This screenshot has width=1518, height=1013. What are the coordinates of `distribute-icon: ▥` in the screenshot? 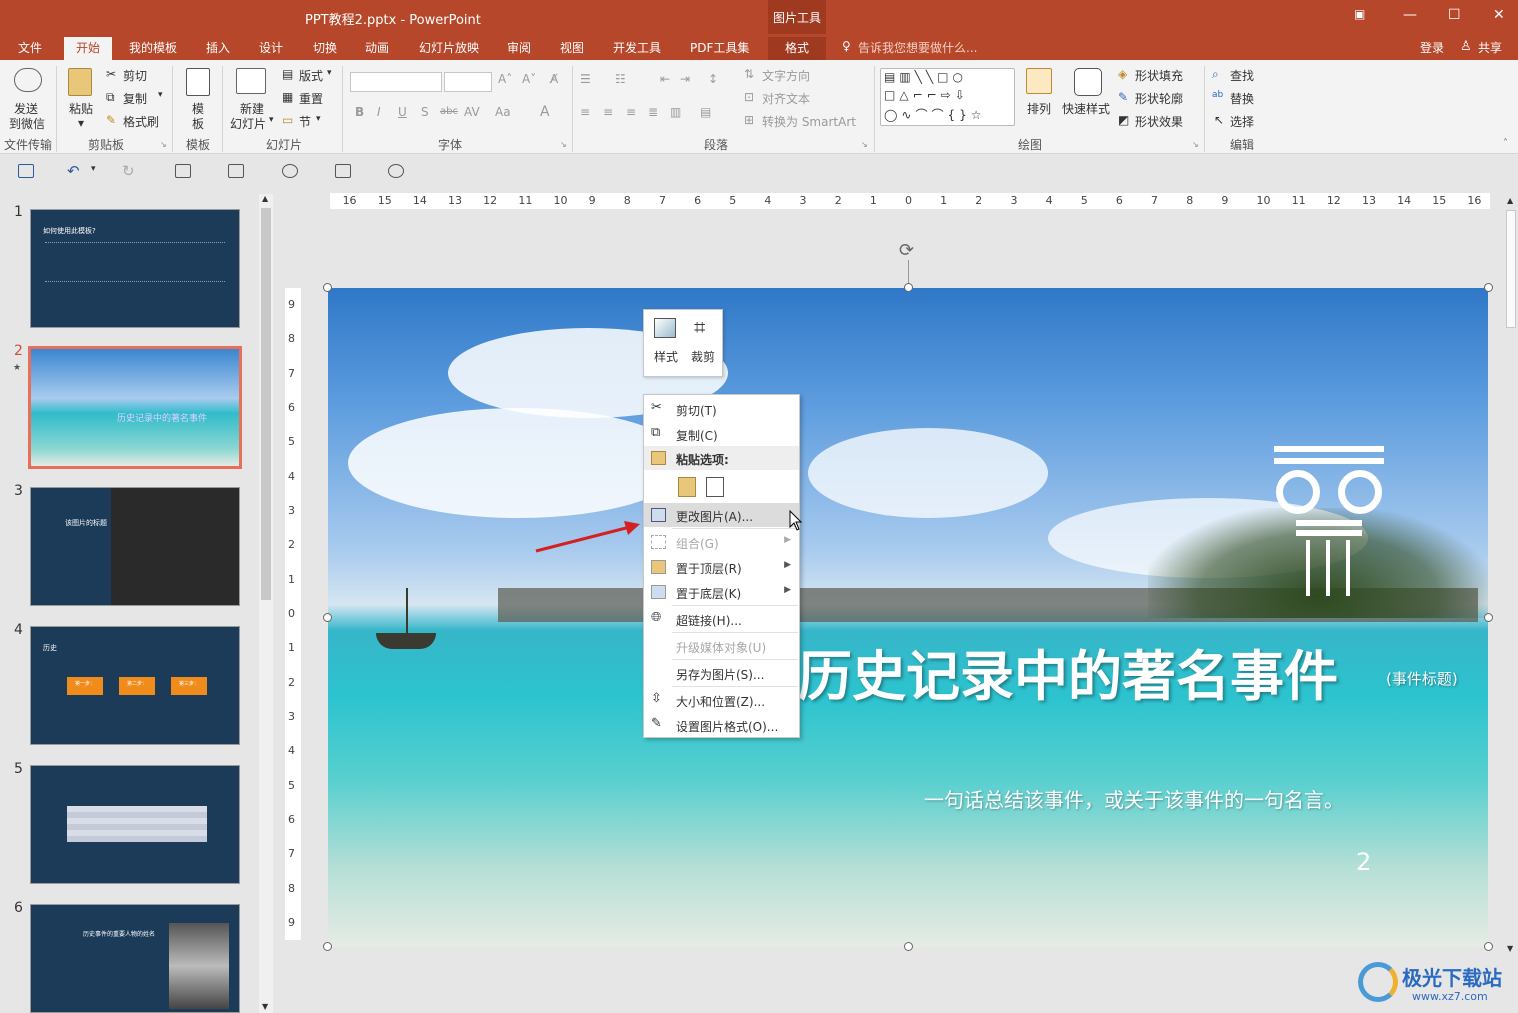 It's located at (675, 112).